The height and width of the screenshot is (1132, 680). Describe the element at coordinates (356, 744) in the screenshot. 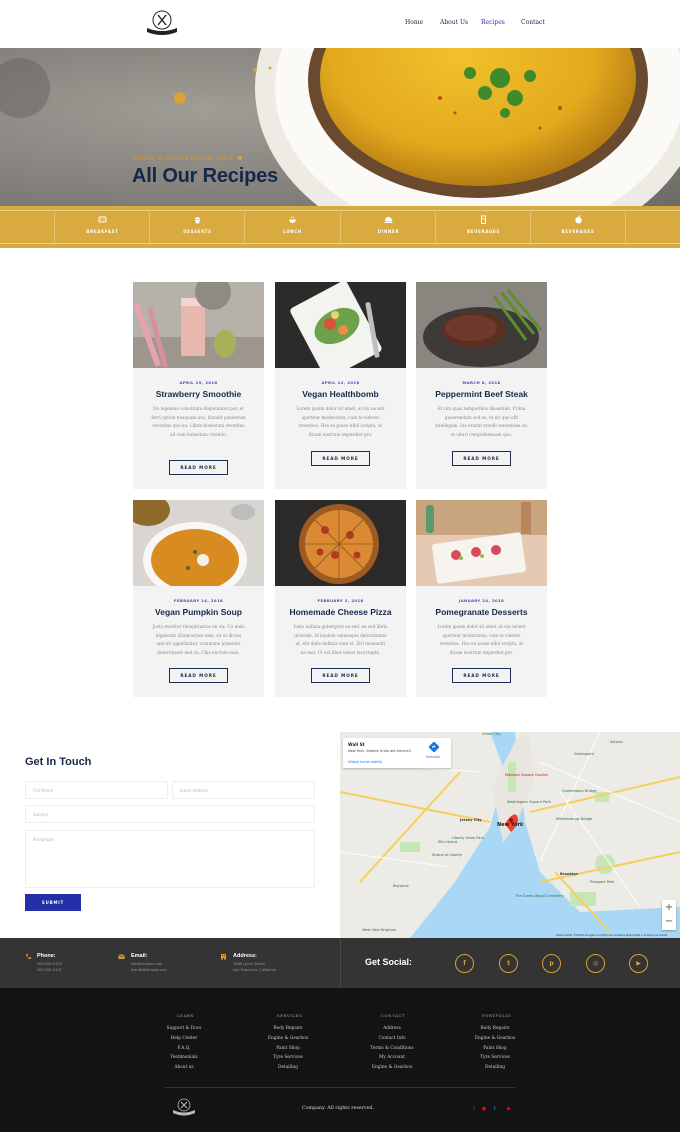

I see `map-place-name: Wall St` at that location.